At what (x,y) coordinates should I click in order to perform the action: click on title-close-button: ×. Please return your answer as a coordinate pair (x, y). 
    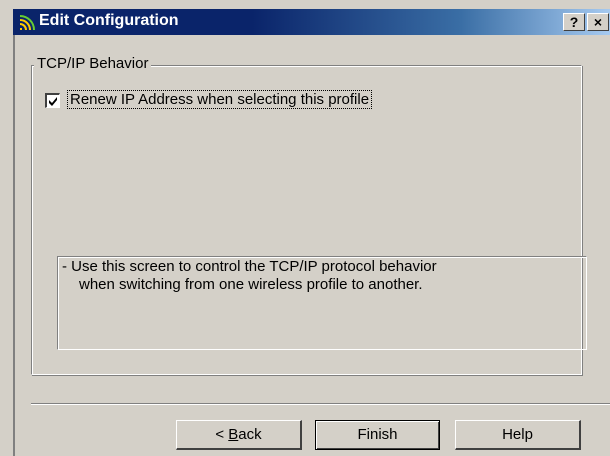
    Looking at the image, I should click on (598, 22).